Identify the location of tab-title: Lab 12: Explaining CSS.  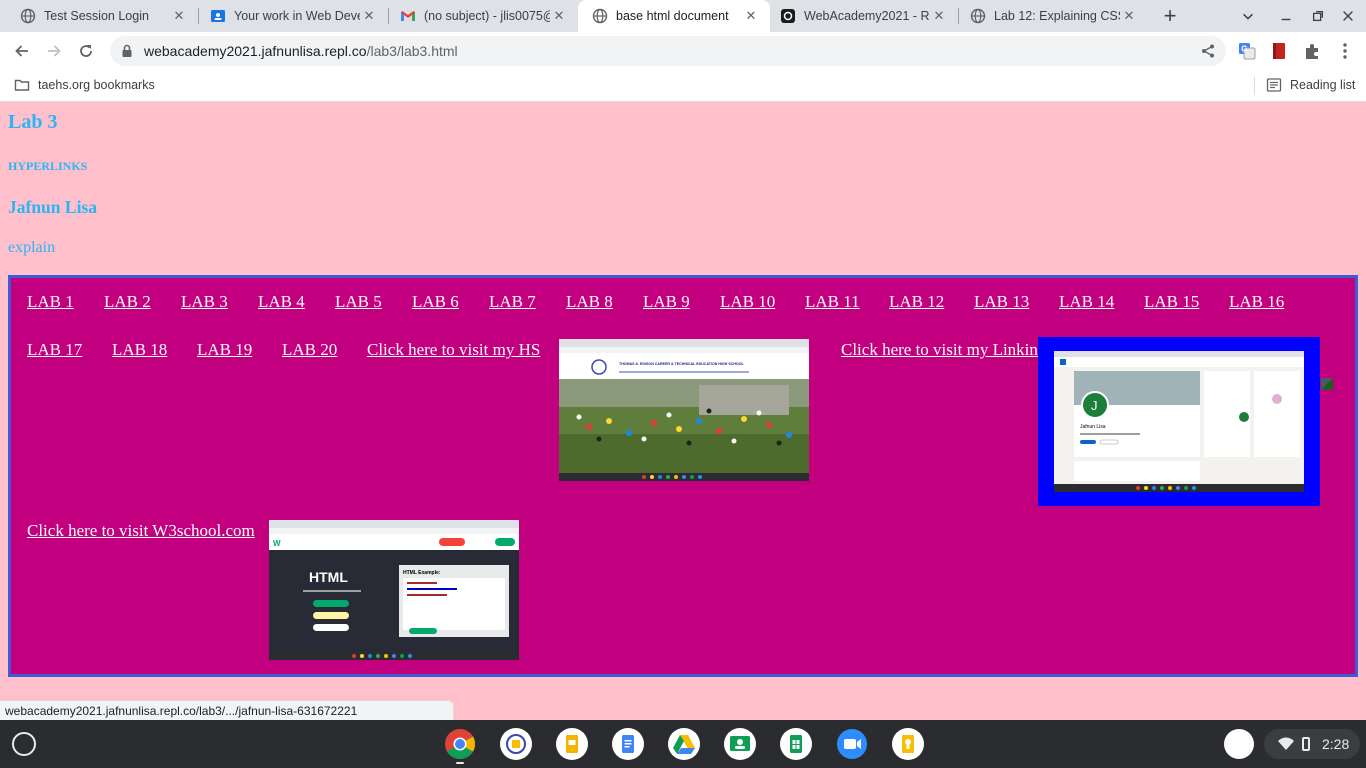
(1057, 16).